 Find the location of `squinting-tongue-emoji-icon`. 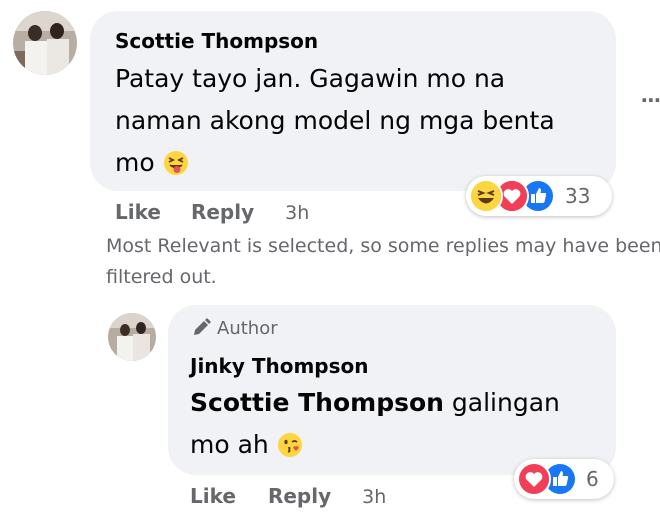

squinting-tongue-emoji-icon is located at coordinates (176, 168).